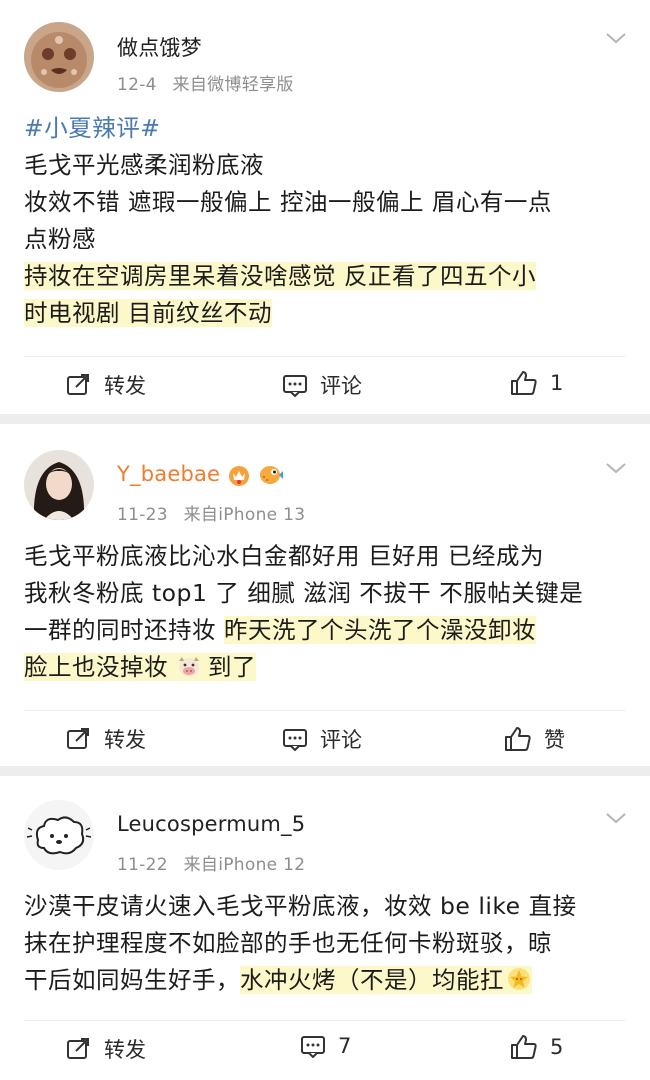 The width and height of the screenshot is (650, 1080). What do you see at coordinates (188, 666) in the screenshot?
I see `cow-emoji-icon` at bounding box center [188, 666].